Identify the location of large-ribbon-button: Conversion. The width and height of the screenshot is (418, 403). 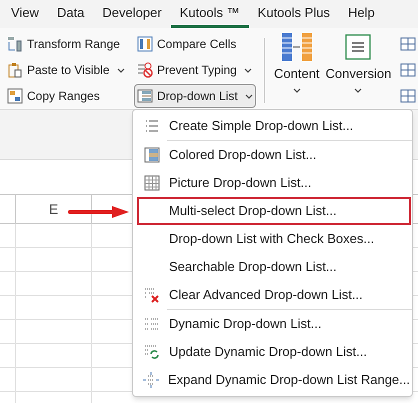
(358, 70).